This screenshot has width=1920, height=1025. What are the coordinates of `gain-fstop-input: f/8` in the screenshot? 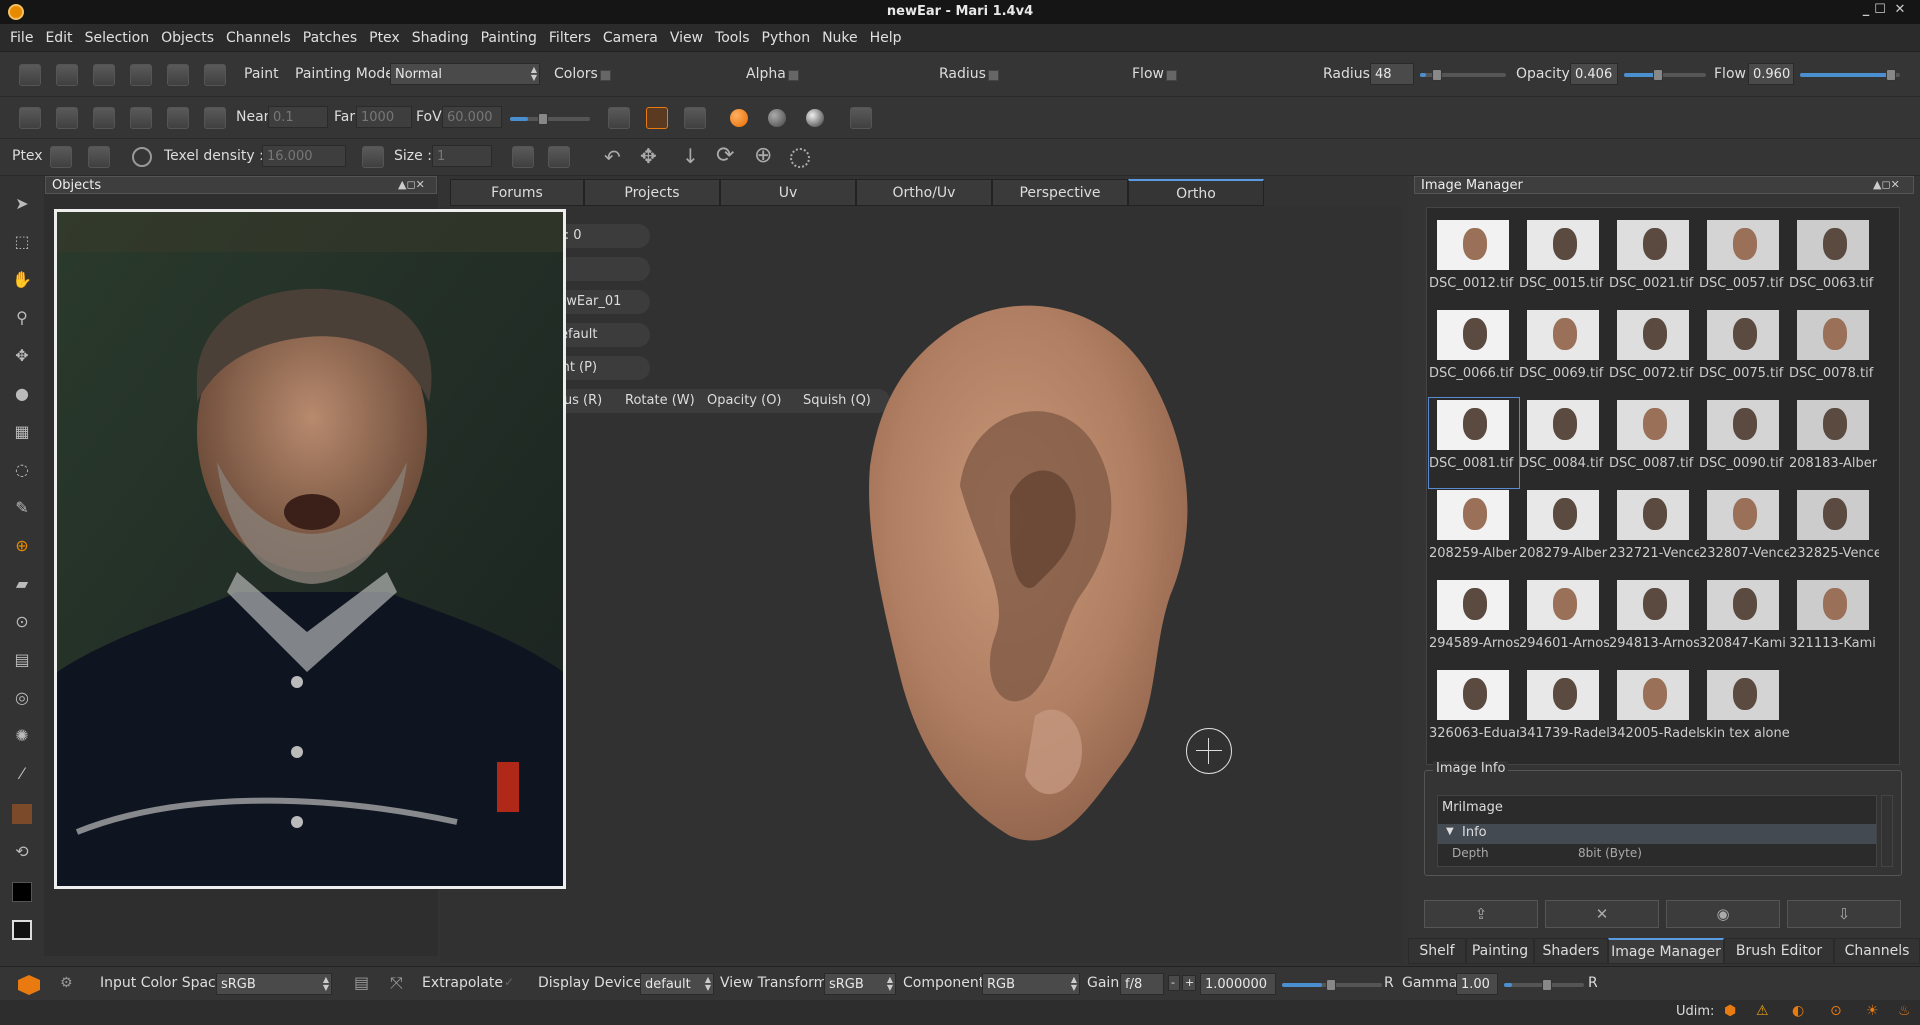 It's located at (1142, 984).